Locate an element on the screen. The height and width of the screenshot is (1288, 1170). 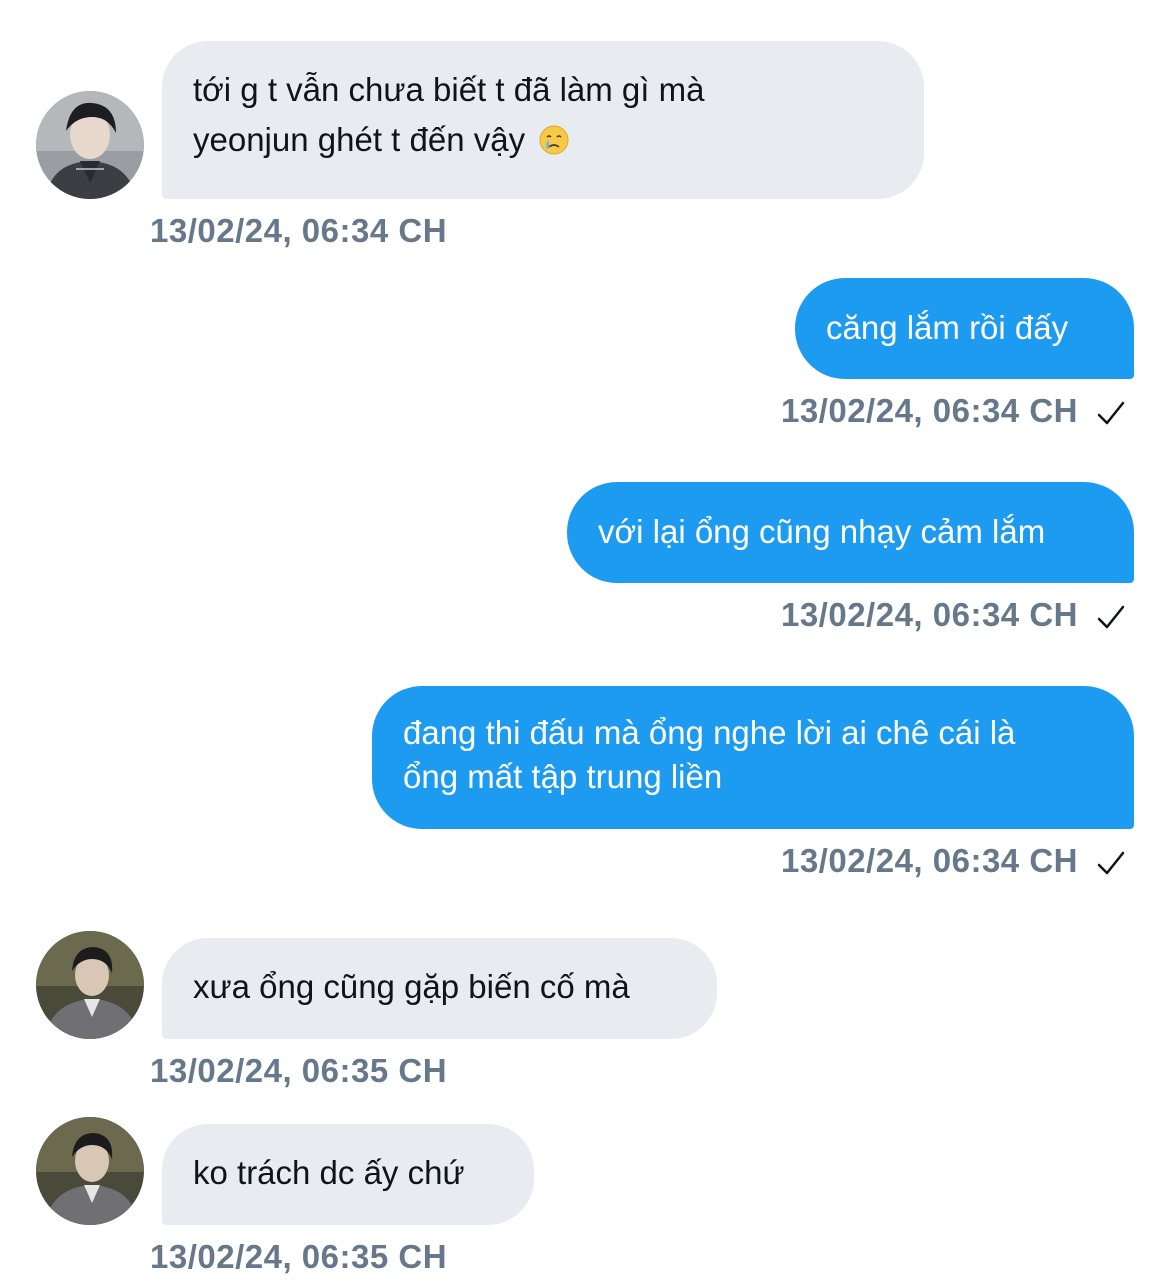
message-text: ko trách dc ấy chứ is located at coordinates (329, 1172).